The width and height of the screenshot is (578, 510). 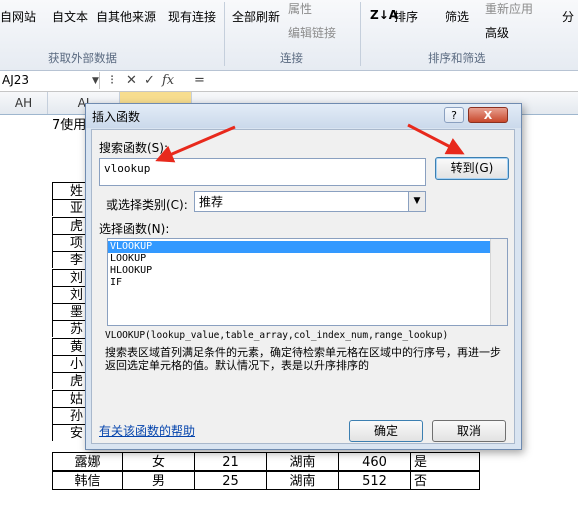 What do you see at coordinates (195, 144) in the screenshot?
I see `arrow-to-search` at bounding box center [195, 144].